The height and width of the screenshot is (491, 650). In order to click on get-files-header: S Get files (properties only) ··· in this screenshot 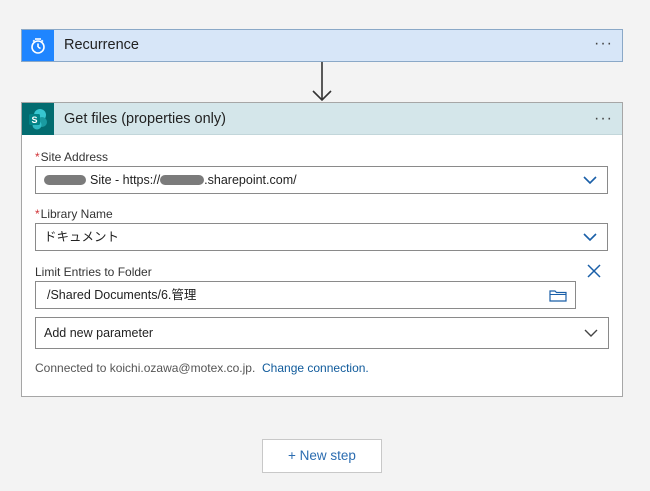, I will do `click(322, 119)`.